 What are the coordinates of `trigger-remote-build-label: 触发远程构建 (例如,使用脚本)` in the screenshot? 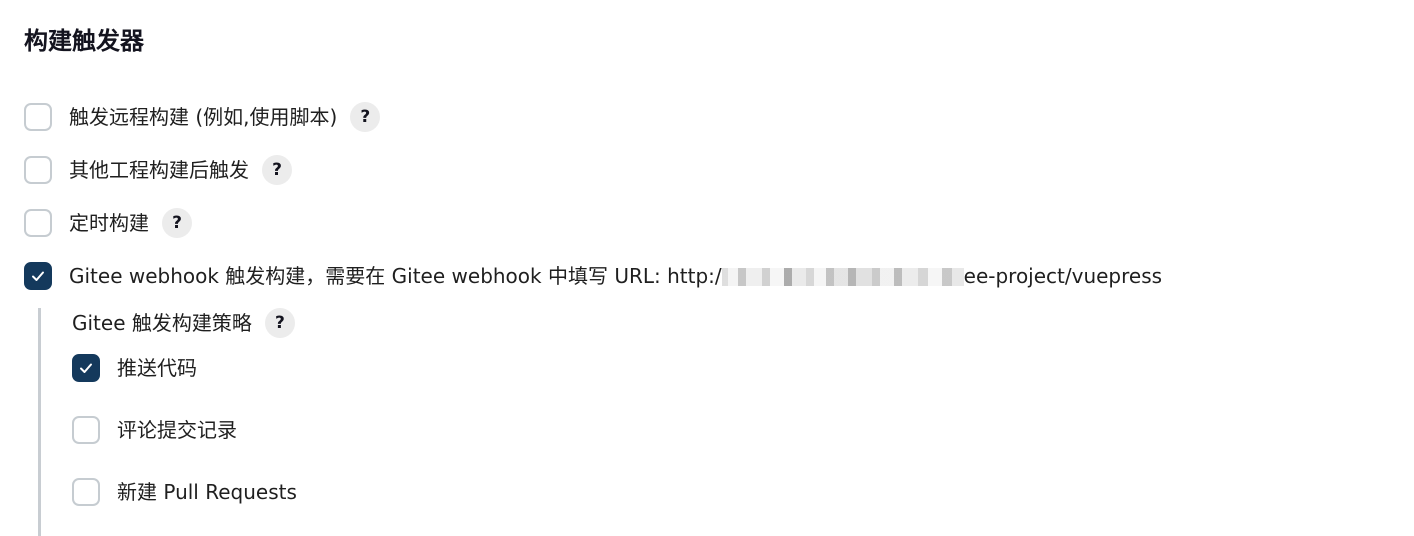 It's located at (203, 117).